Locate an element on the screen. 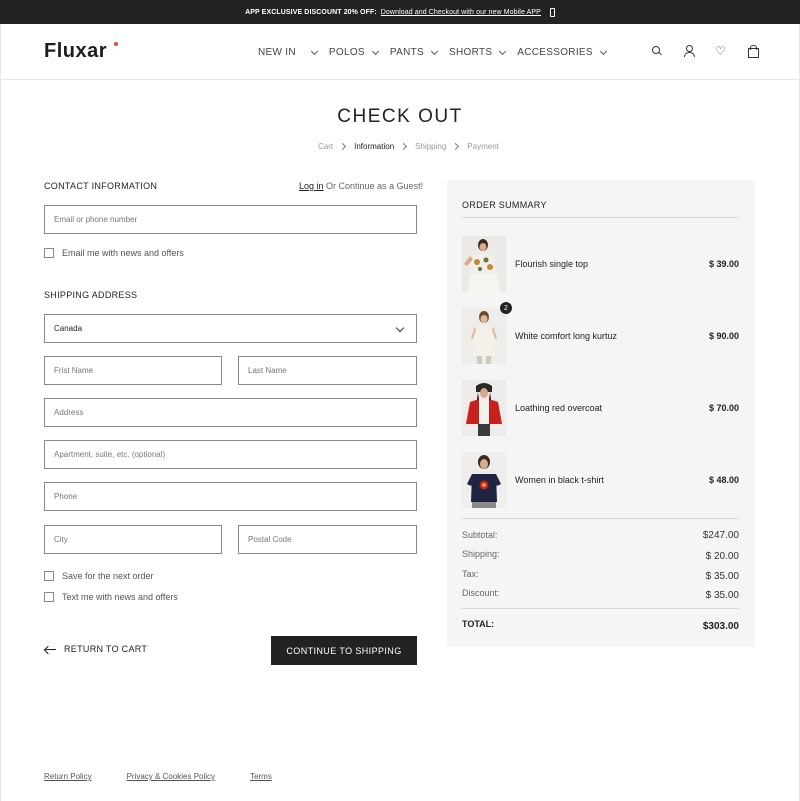 The height and width of the screenshot is (801, 800). contact-title: CONTACT INFORMATION is located at coordinates (101, 186).